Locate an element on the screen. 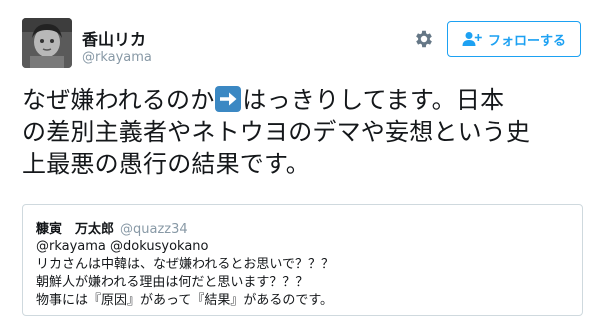 This screenshot has height=327, width=610. quoted-tweet-line: リカさんは中韓は、なぜ嫌われるとお思いで？？？ is located at coordinates (185, 264).